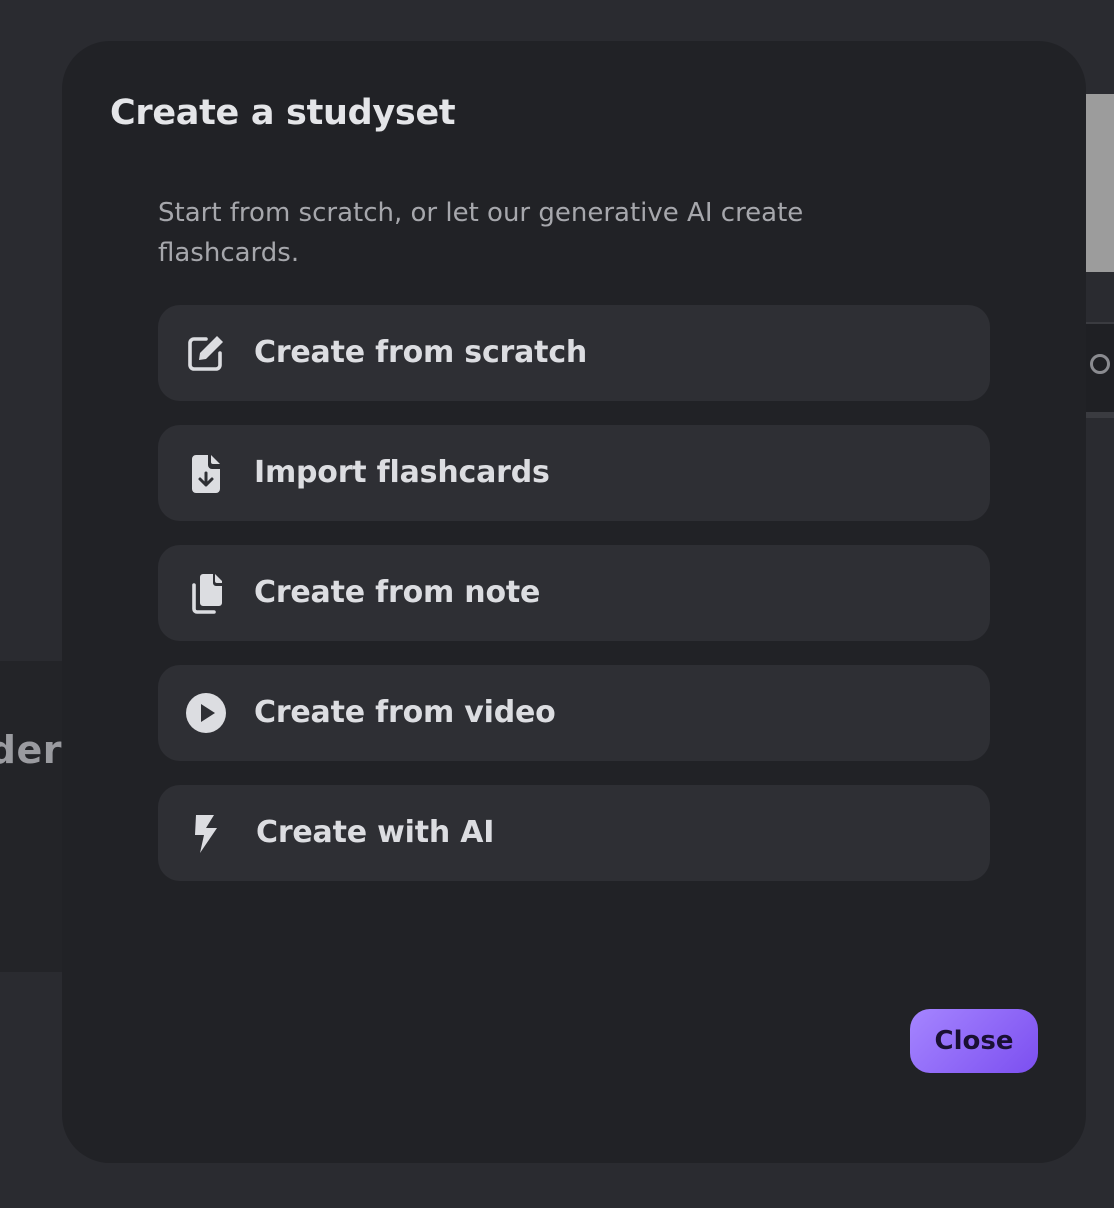 This screenshot has height=1208, width=1114. What do you see at coordinates (206, 833) in the screenshot?
I see `lightning-bolt-icon` at bounding box center [206, 833].